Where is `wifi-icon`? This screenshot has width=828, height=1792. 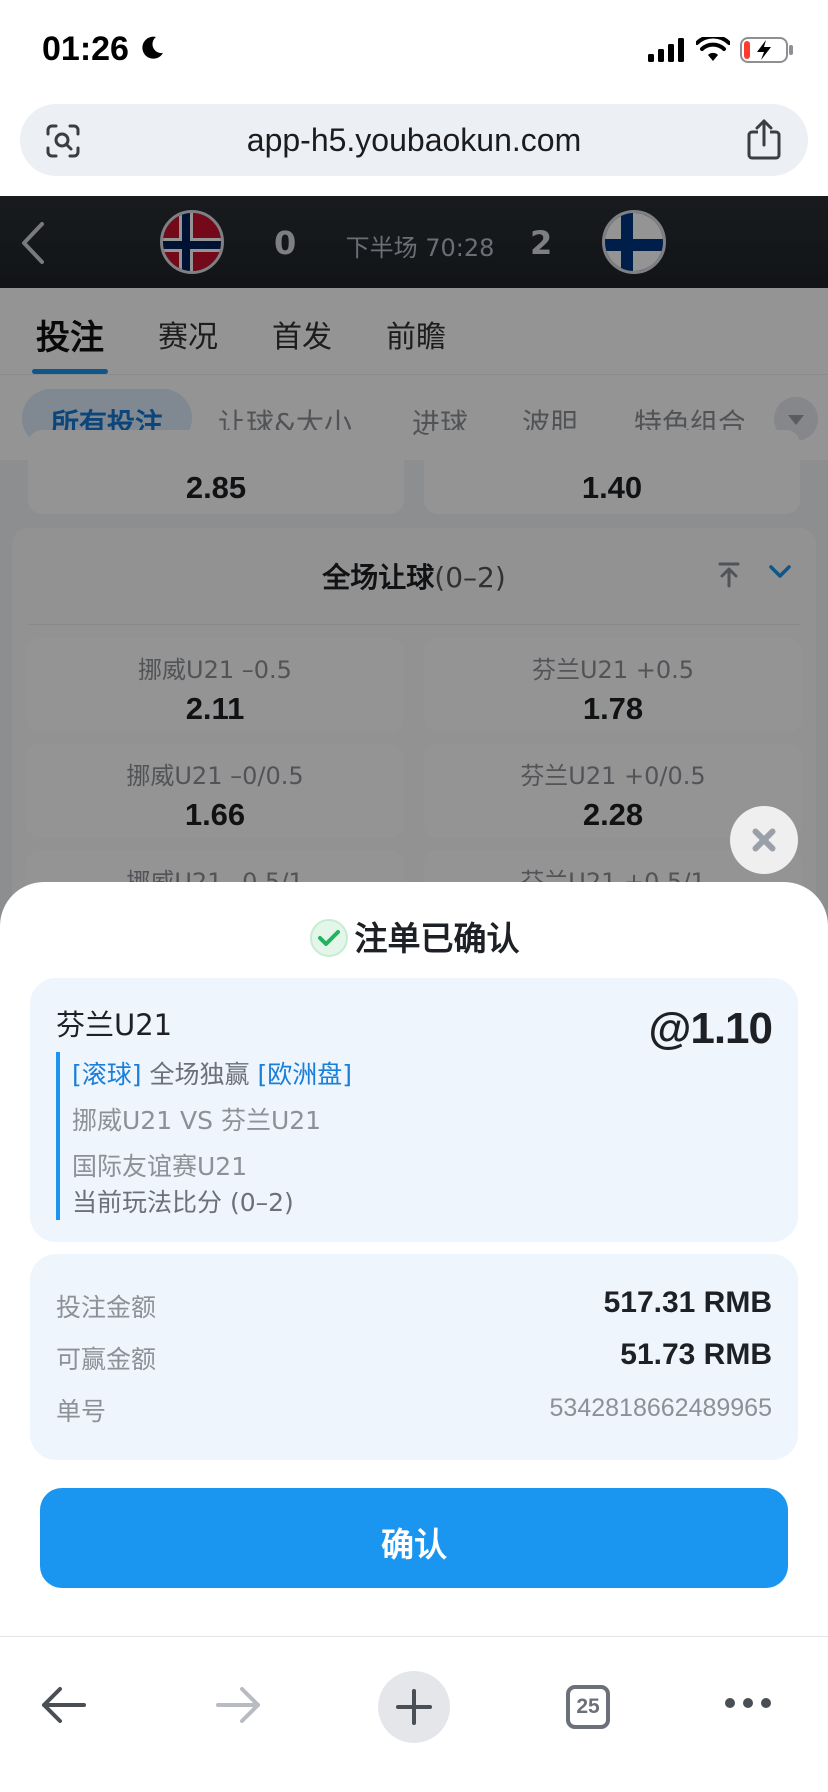 wifi-icon is located at coordinates (713, 49).